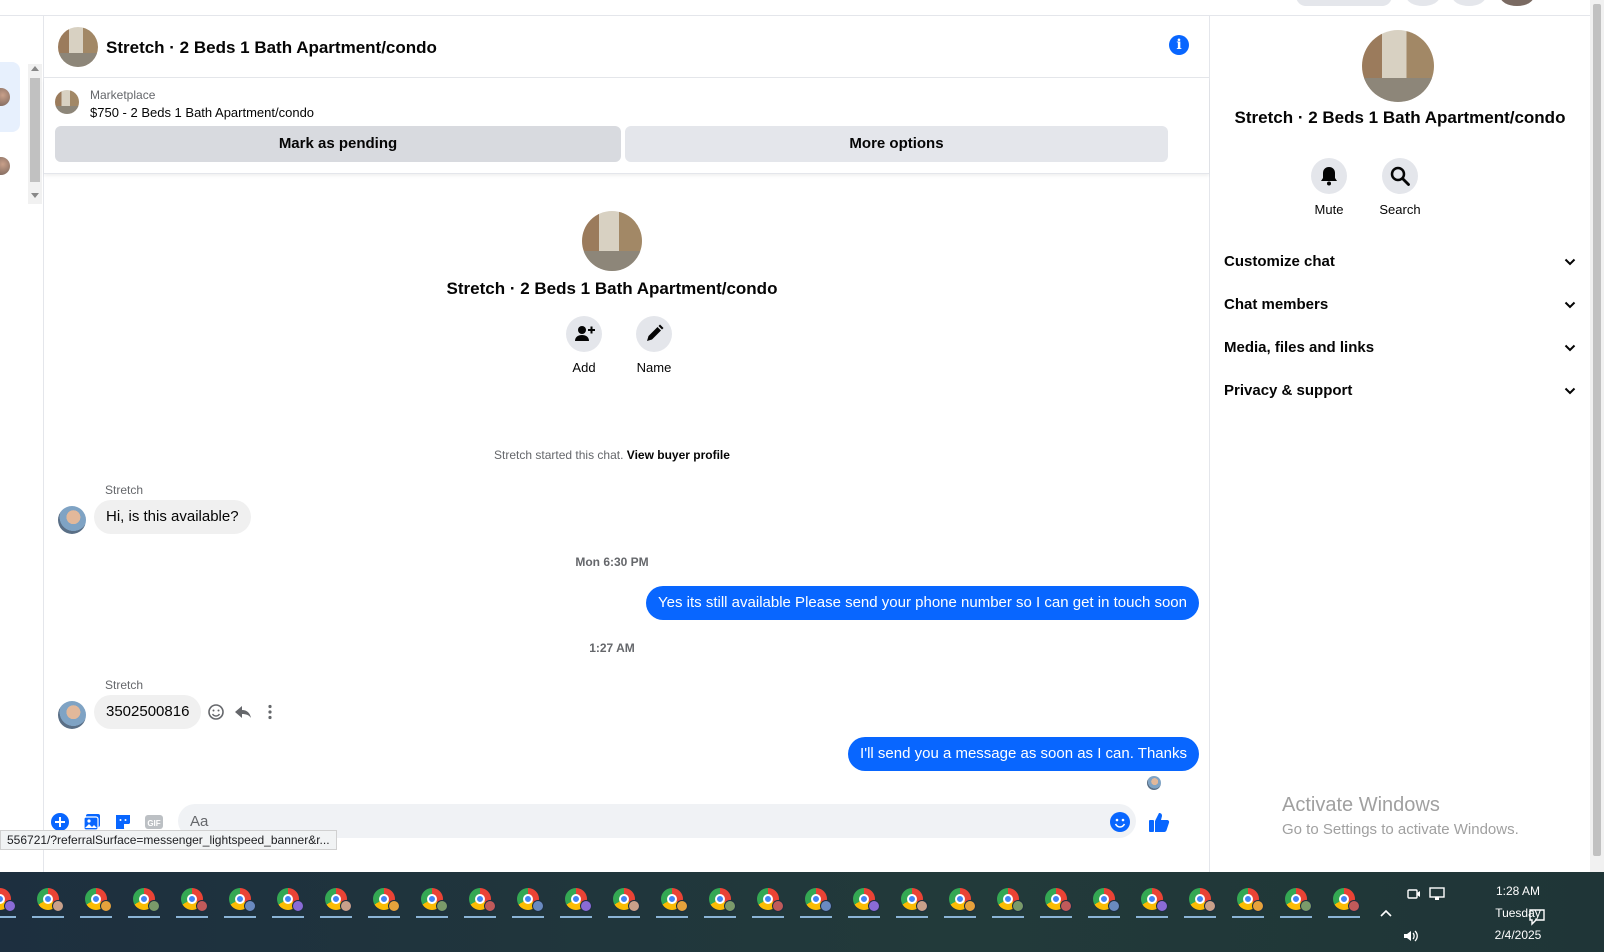 This screenshot has height=952, width=1604. I want to click on more-options-button: More options, so click(896, 144).